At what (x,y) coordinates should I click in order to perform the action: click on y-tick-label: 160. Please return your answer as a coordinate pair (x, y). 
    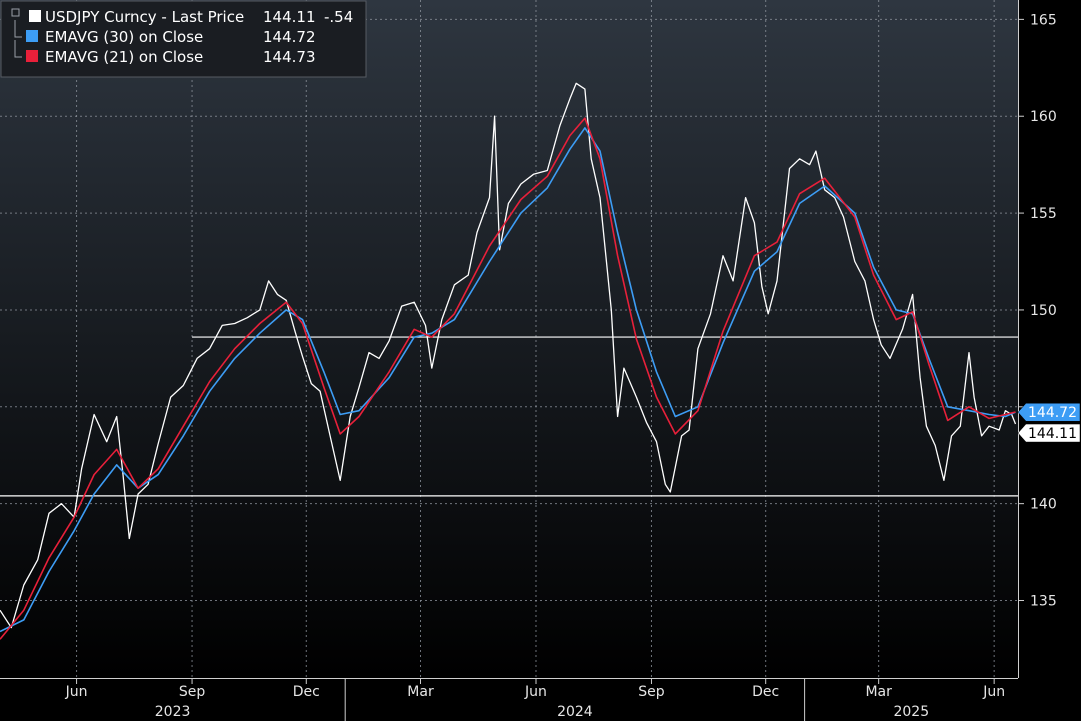
    Looking at the image, I should click on (1043, 117).